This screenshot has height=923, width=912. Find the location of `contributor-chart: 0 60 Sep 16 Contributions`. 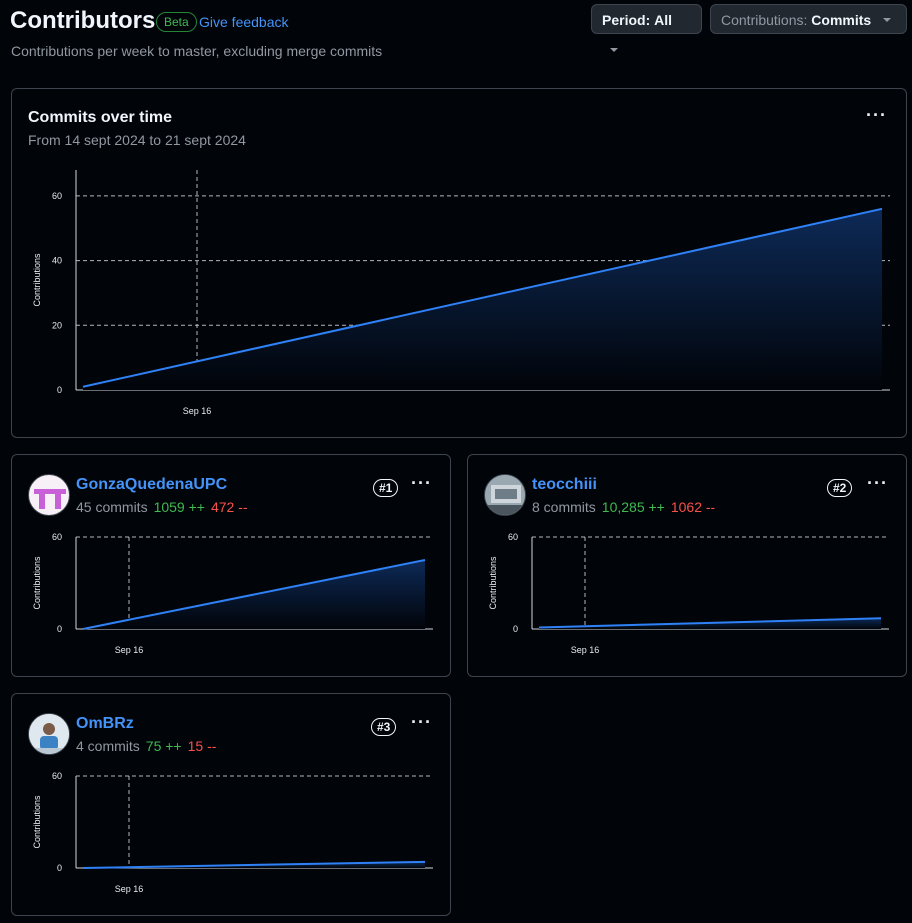

contributor-chart: 0 60 Sep 16 Contributions is located at coordinates (232, 832).